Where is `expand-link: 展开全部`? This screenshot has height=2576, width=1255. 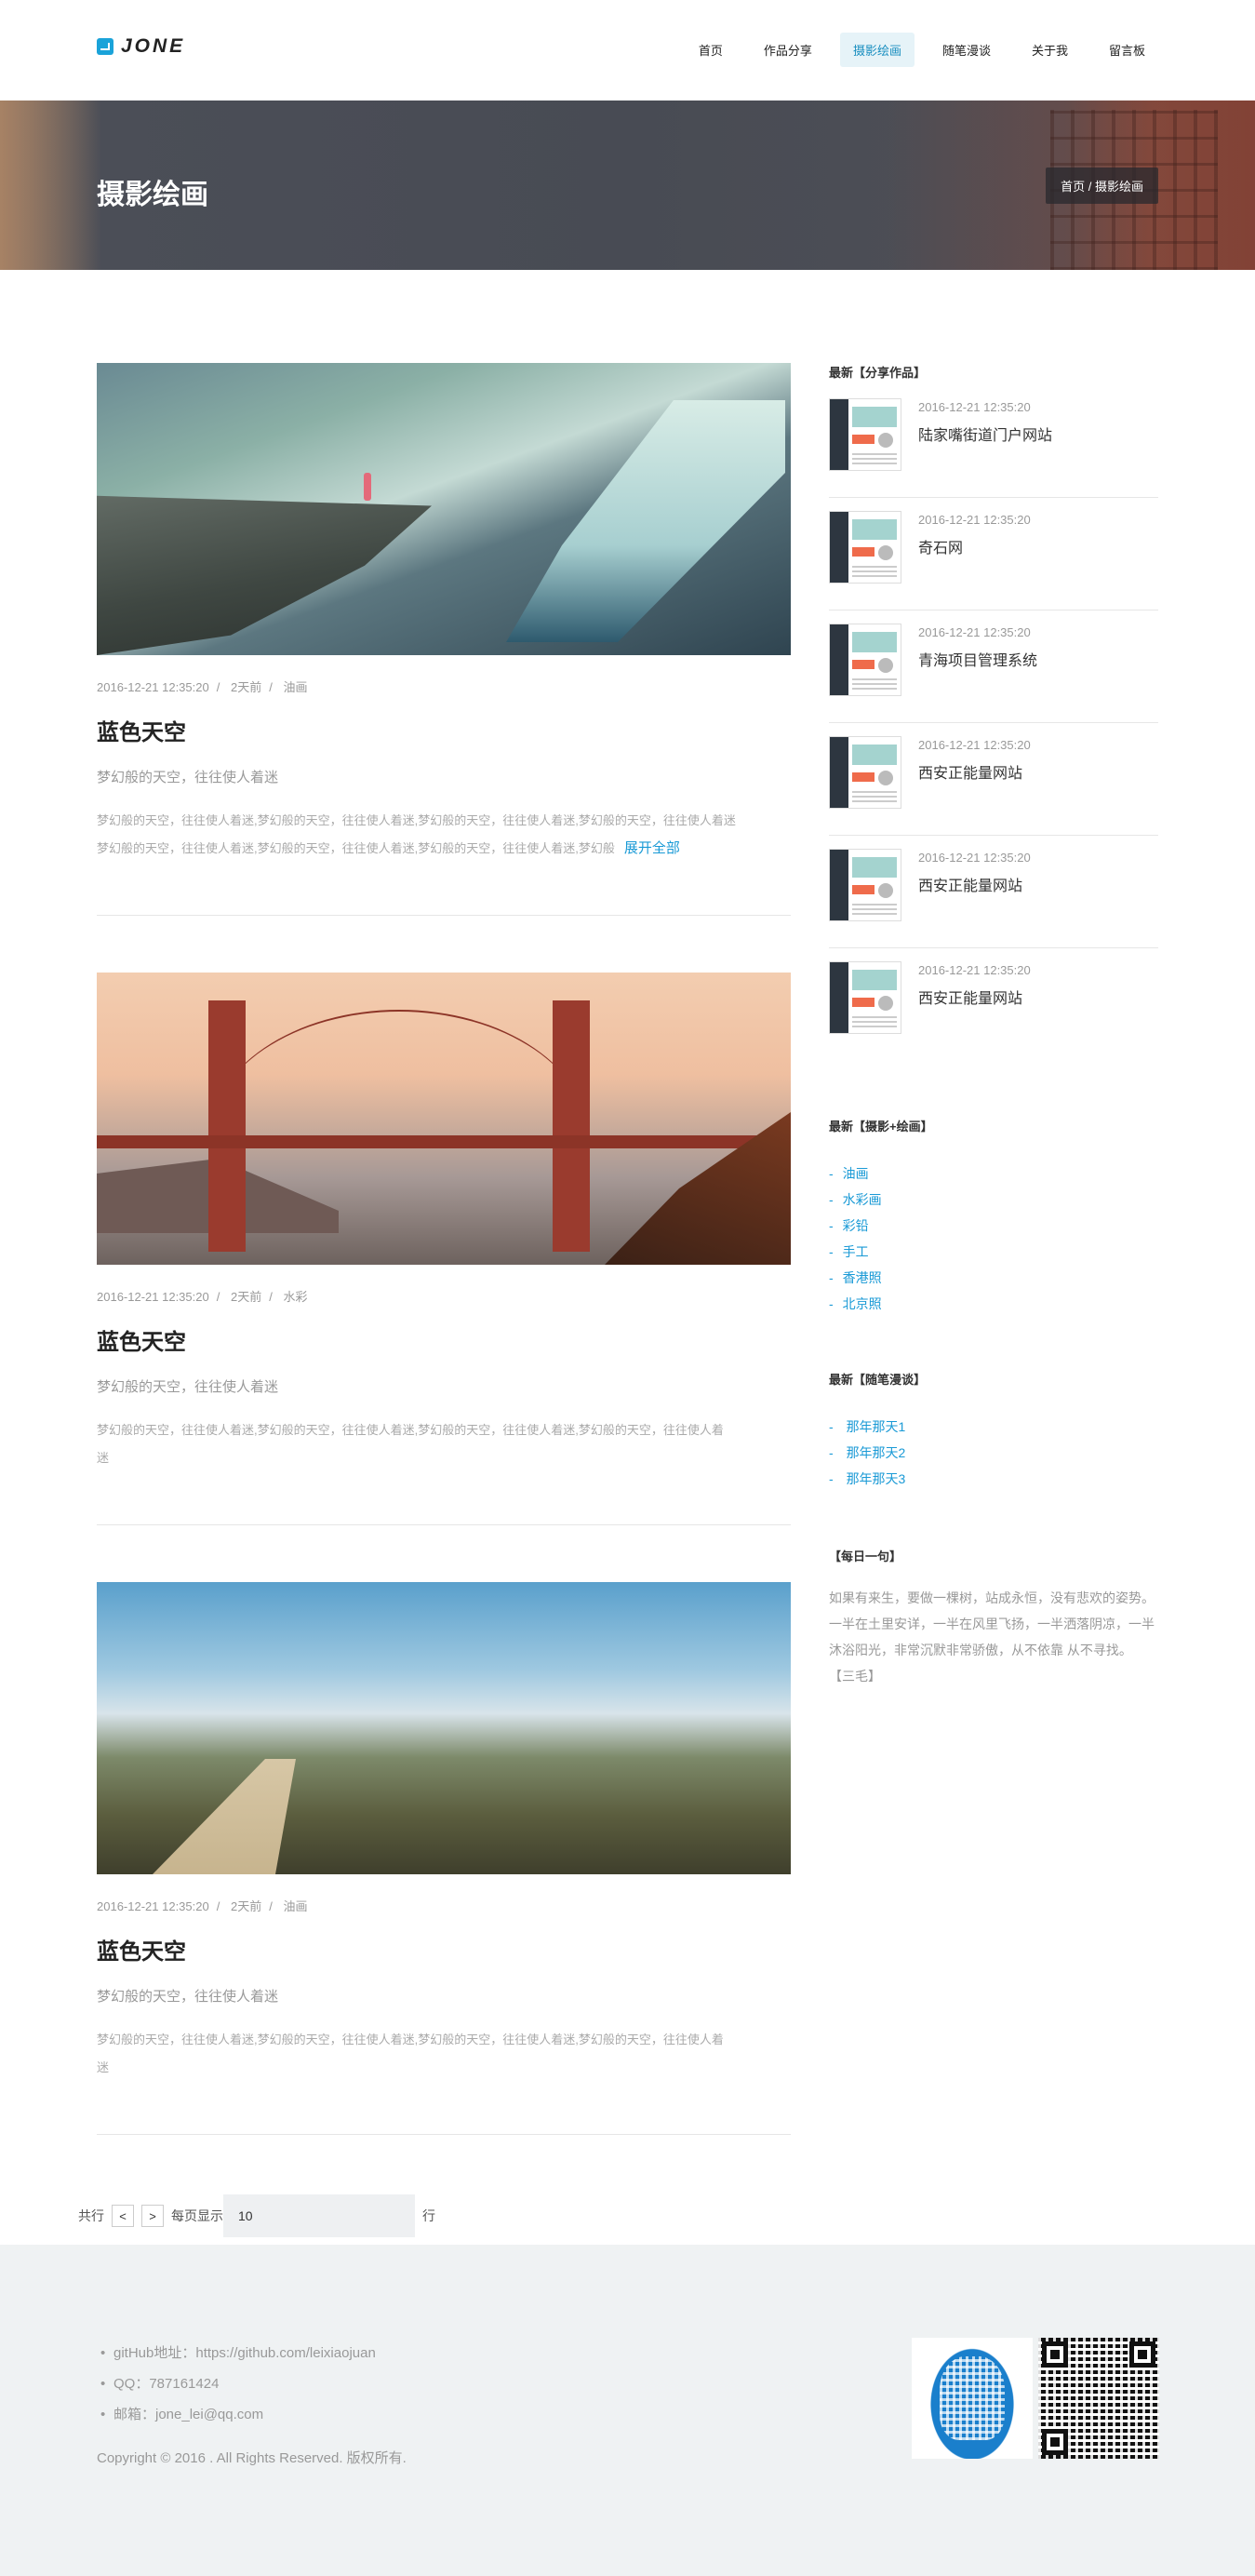 expand-link: 展开全部 is located at coordinates (652, 848).